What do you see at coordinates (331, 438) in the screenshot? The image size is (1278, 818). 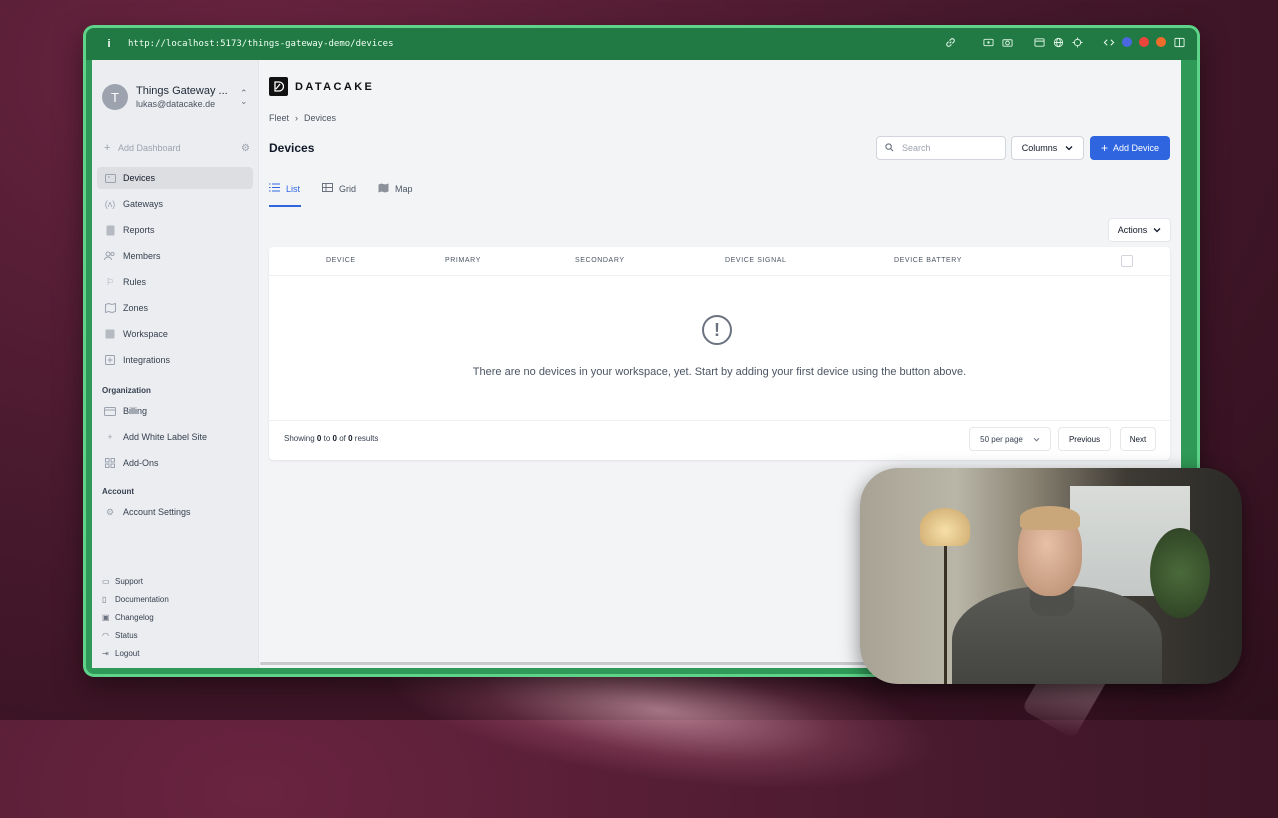 I see `results-summary: Showing 0 to 0 of 0 results` at bounding box center [331, 438].